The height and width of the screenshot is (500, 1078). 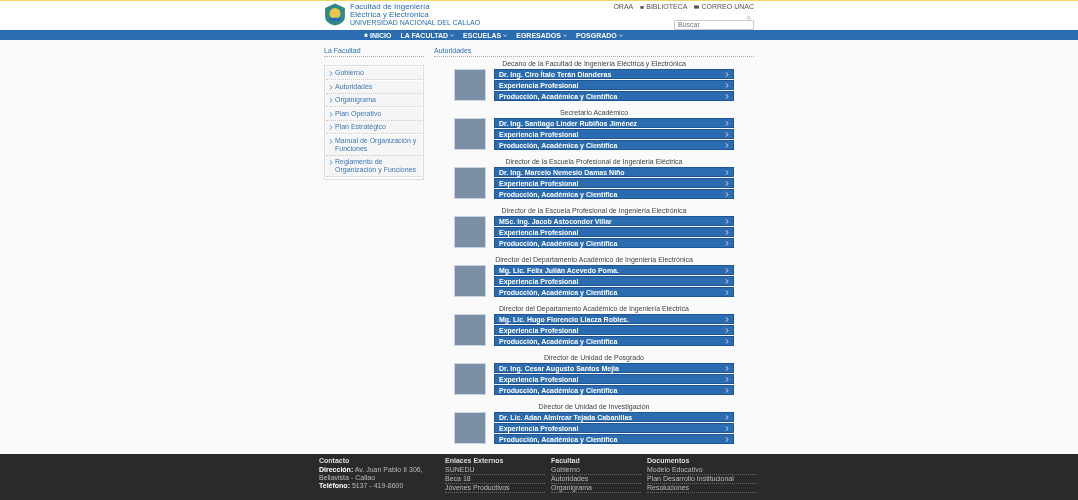 What do you see at coordinates (366, 35) in the screenshot?
I see `home-icon` at bounding box center [366, 35].